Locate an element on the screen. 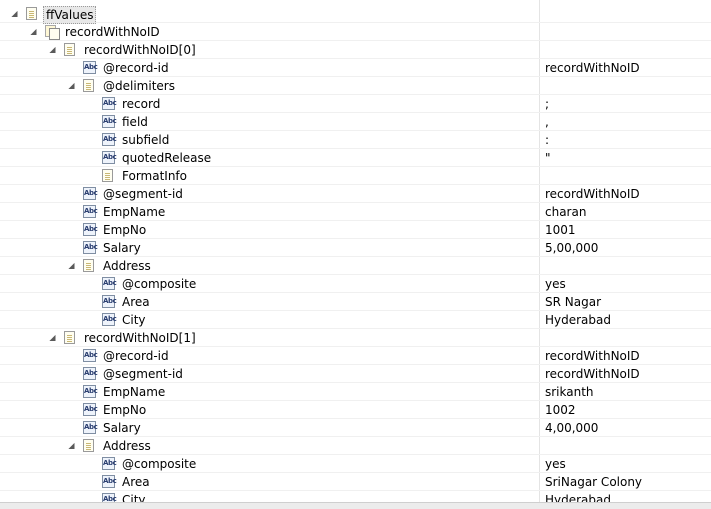  tree-row-label: recordWithNoID[0] is located at coordinates (140, 50).